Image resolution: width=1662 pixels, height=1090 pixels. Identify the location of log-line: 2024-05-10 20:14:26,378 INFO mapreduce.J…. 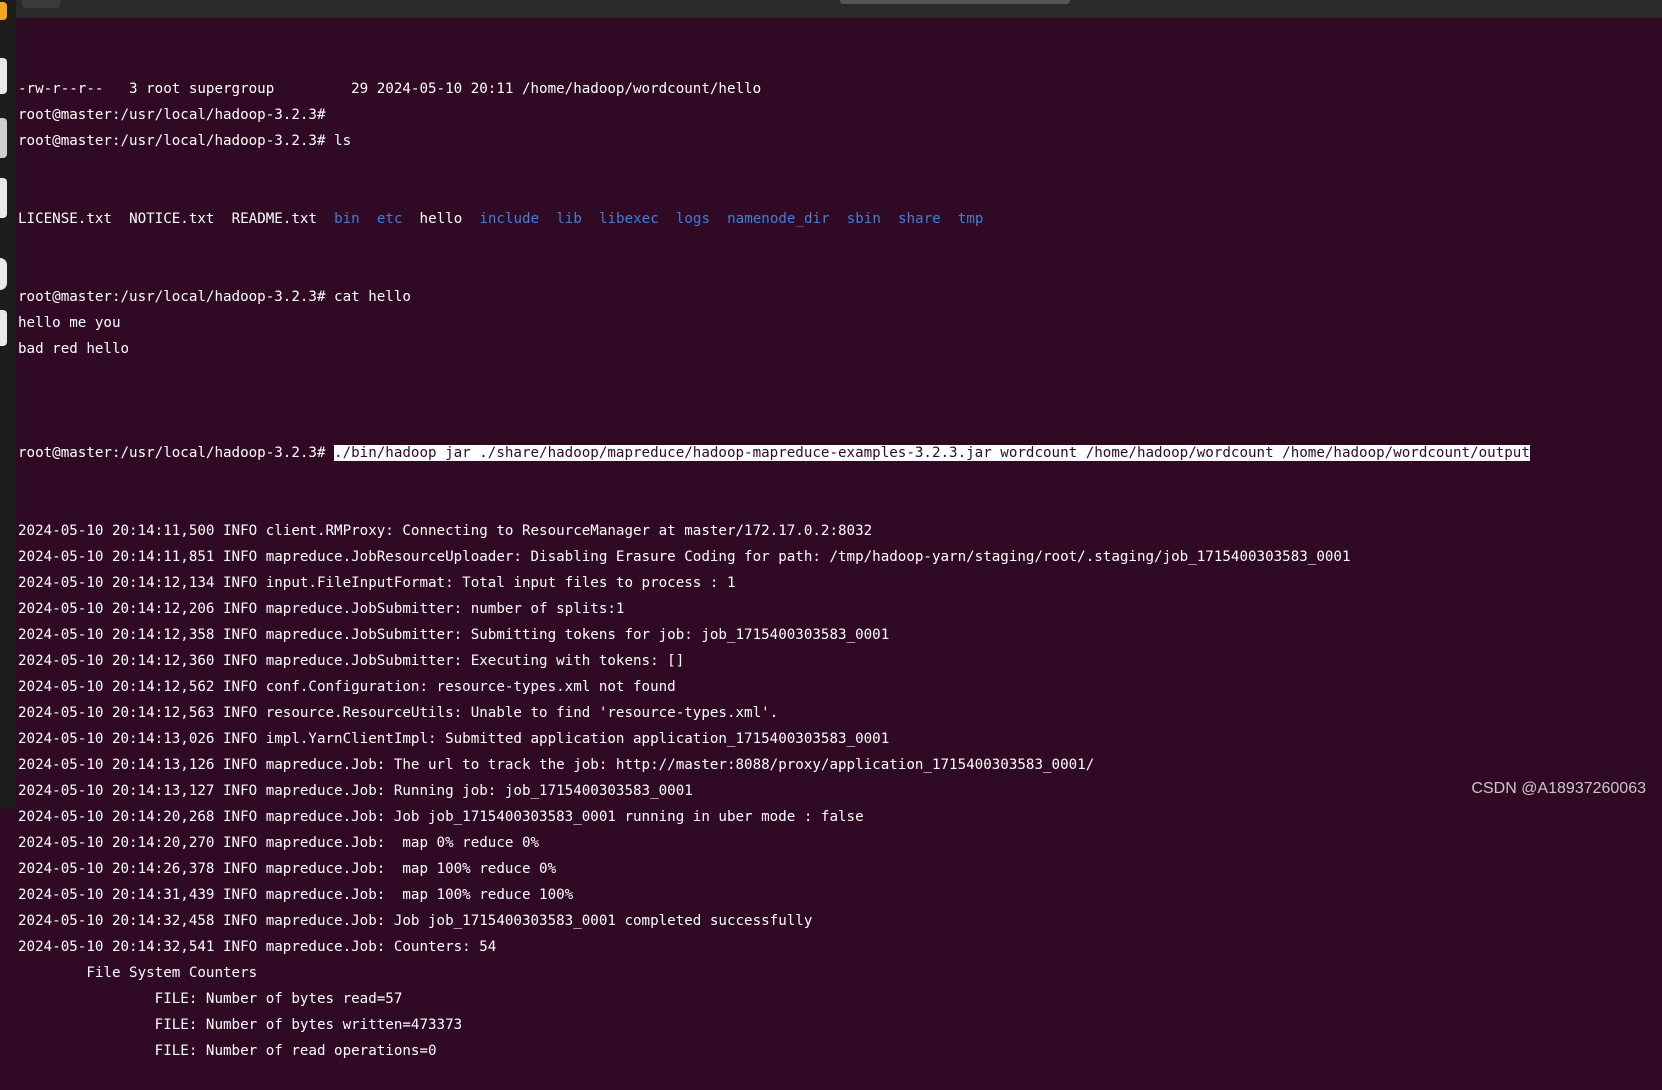
(287, 869).